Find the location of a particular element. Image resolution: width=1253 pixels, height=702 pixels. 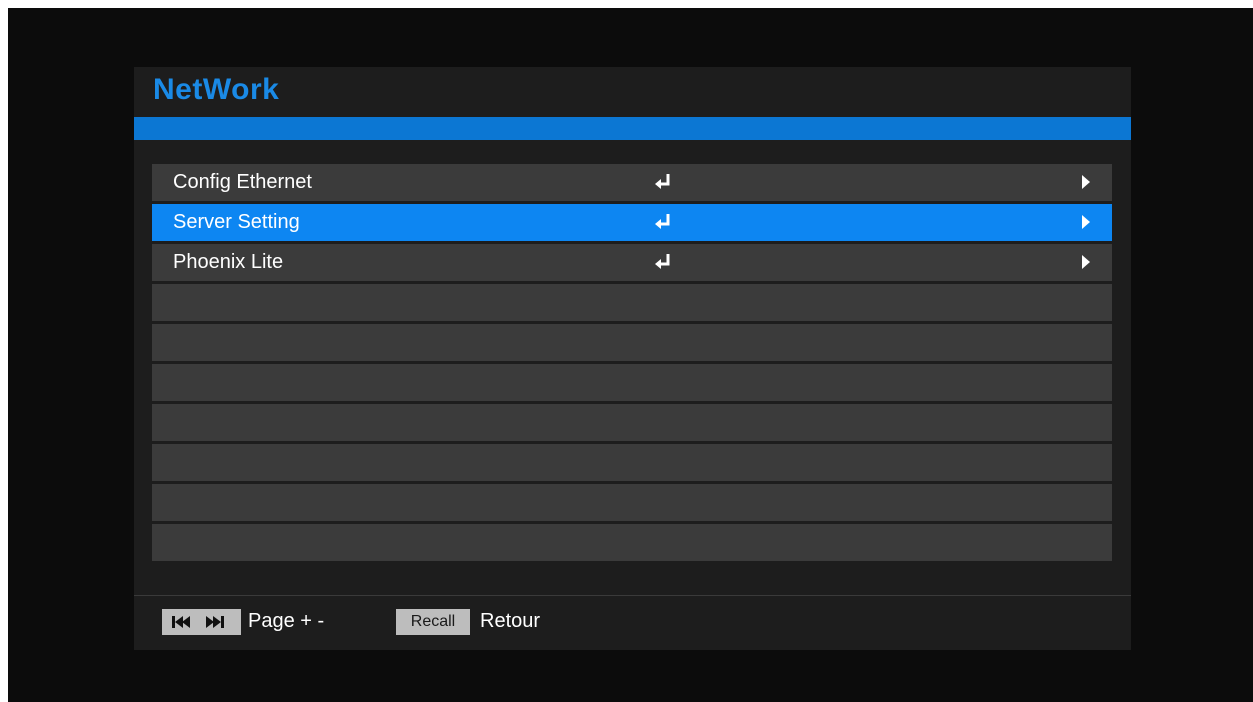

next-track-icon is located at coordinates (215, 622).